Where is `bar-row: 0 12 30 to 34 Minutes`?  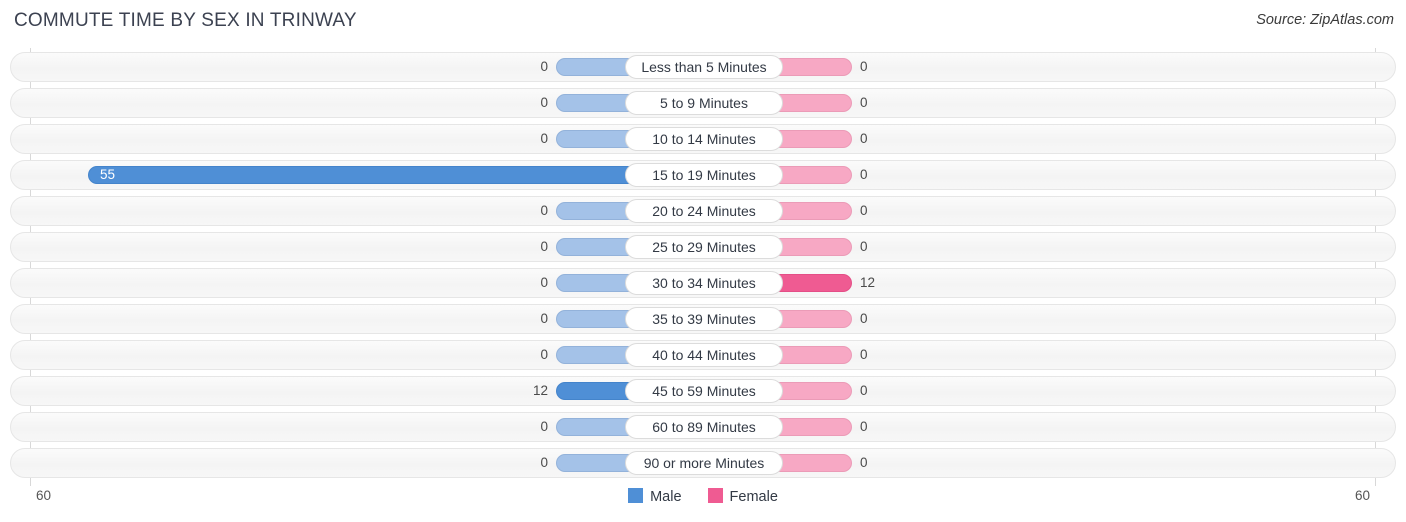
bar-row: 0 12 30 to 34 Minutes is located at coordinates (703, 283).